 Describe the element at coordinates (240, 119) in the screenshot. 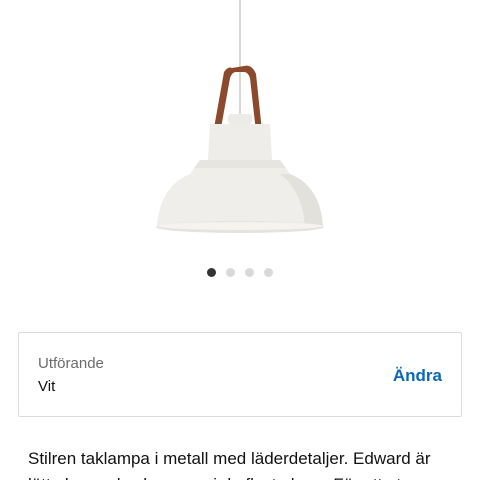

I see `lamp-cap` at that location.